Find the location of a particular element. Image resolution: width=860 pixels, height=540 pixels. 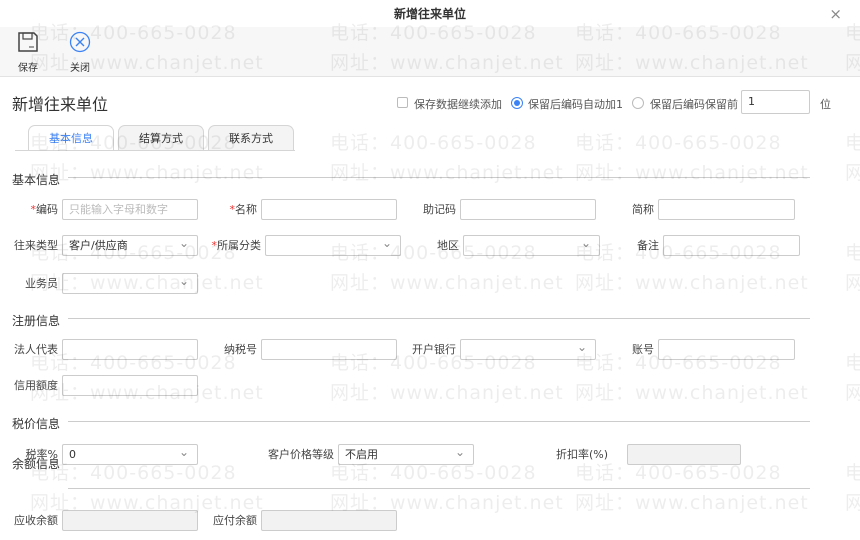

short-name-label: 简称 is located at coordinates (643, 209).